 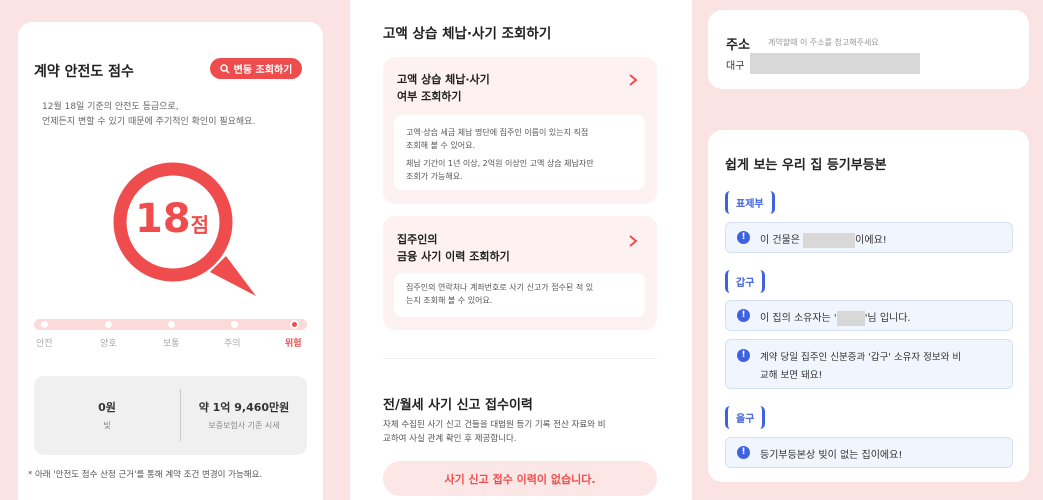 I want to click on registry-title: 쉽게 보는 우리 집 등기부등본, so click(x=806, y=165).